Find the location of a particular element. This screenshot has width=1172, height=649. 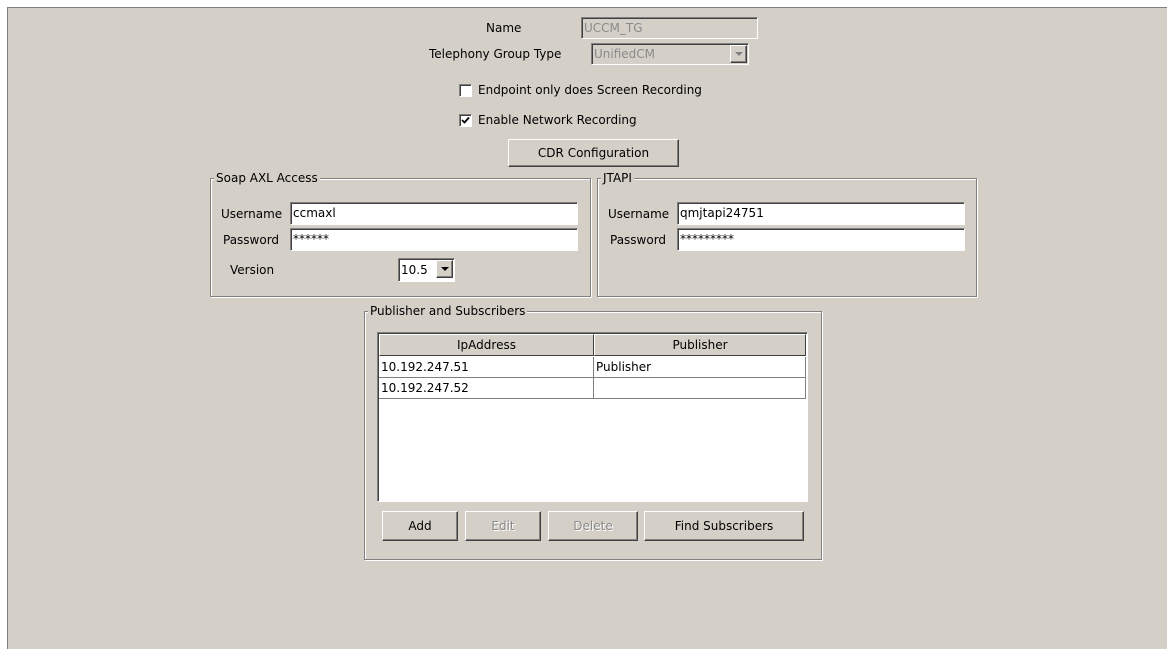

soap-axl-title: Soap AXL Access is located at coordinates (267, 178).